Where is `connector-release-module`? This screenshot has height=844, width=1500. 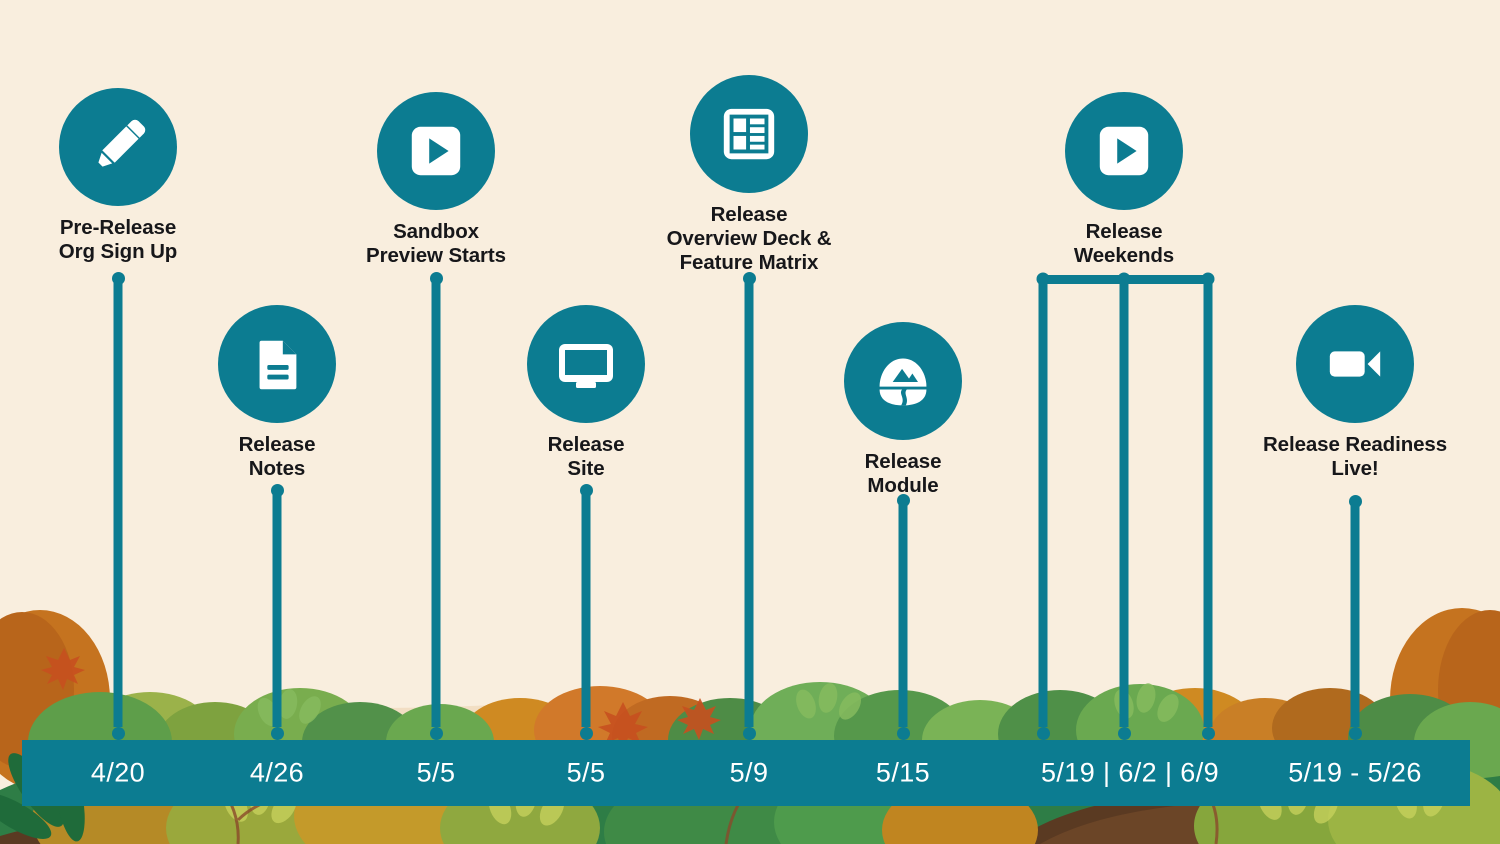
connector-release-module is located at coordinates (903, 617).